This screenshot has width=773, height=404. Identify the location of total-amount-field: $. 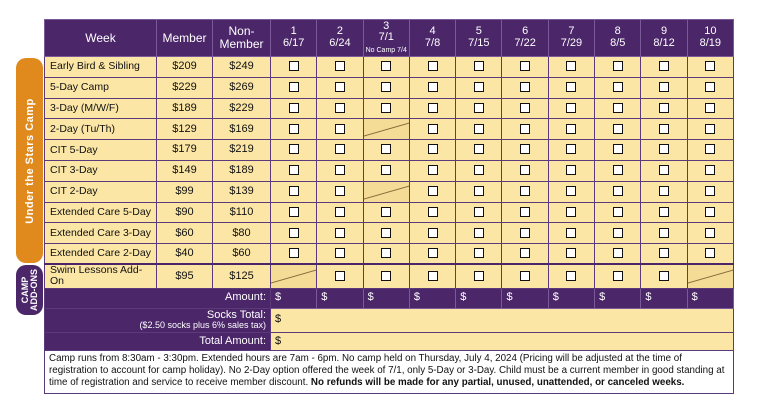
(502, 342).